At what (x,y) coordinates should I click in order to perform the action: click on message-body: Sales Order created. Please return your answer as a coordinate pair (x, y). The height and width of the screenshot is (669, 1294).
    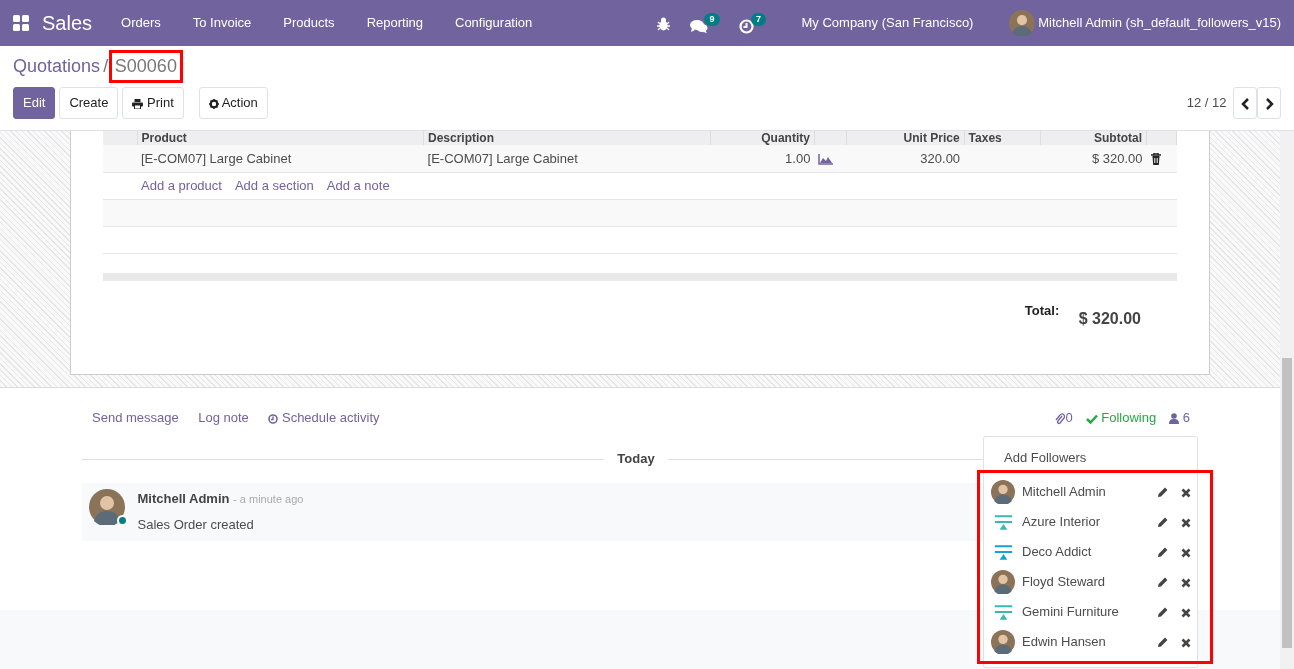
    Looking at the image, I should click on (196, 525).